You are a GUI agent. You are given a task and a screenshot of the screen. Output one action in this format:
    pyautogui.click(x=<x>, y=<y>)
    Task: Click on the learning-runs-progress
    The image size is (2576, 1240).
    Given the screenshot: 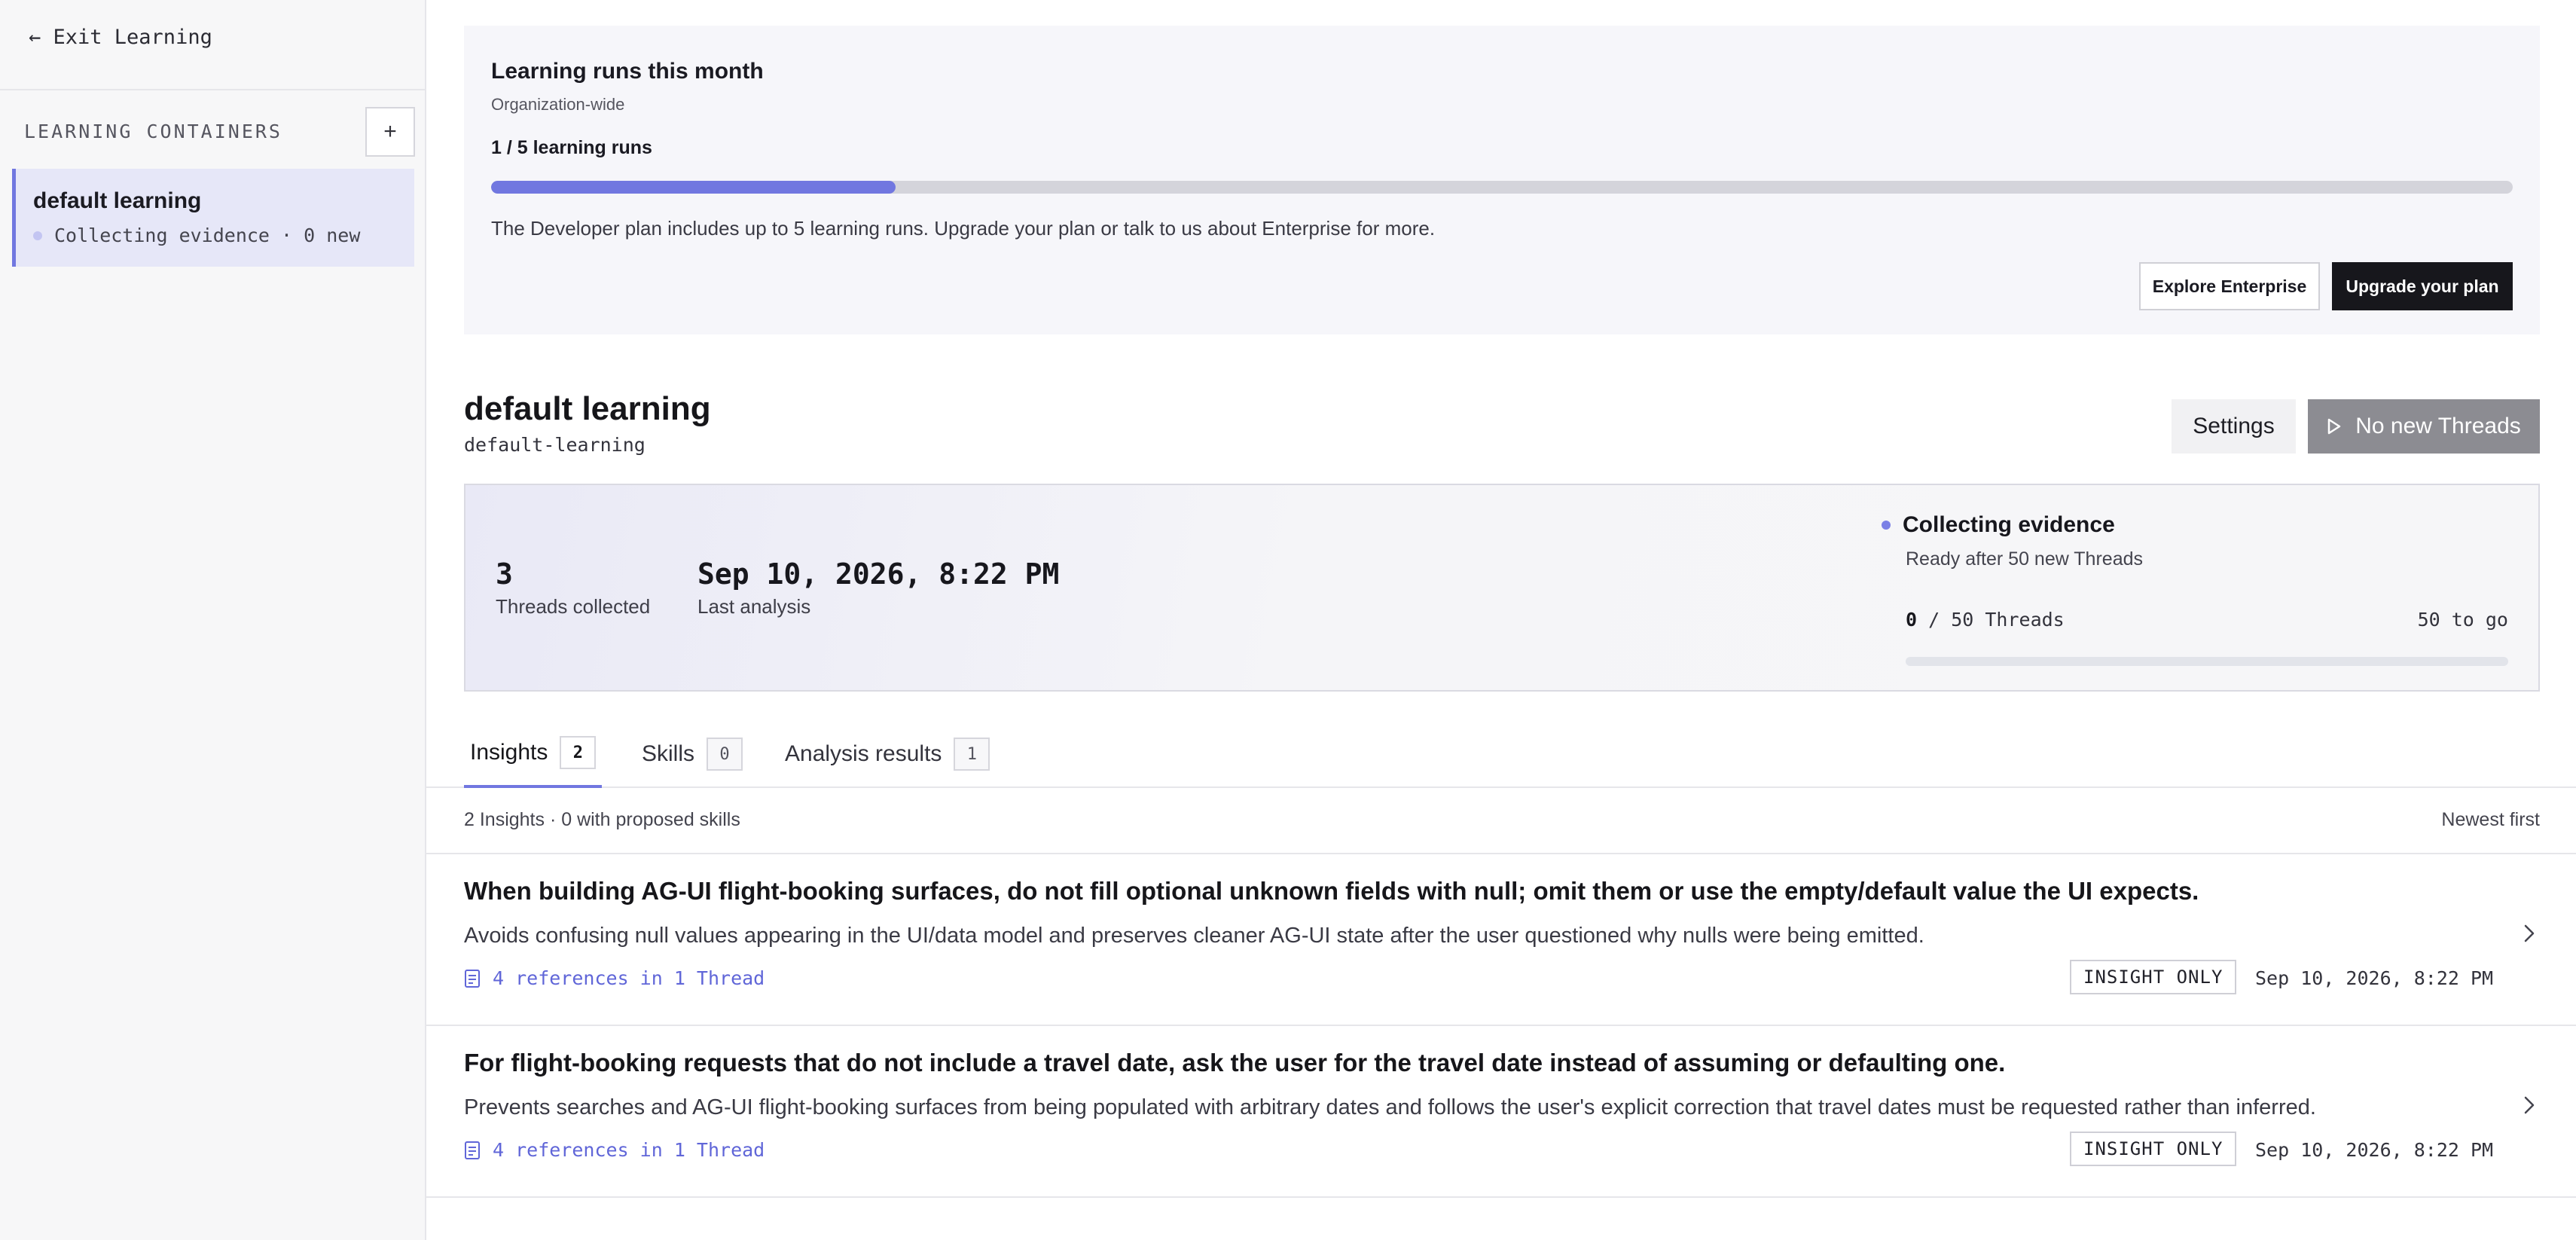 What is the action you would take?
    pyautogui.click(x=1502, y=187)
    